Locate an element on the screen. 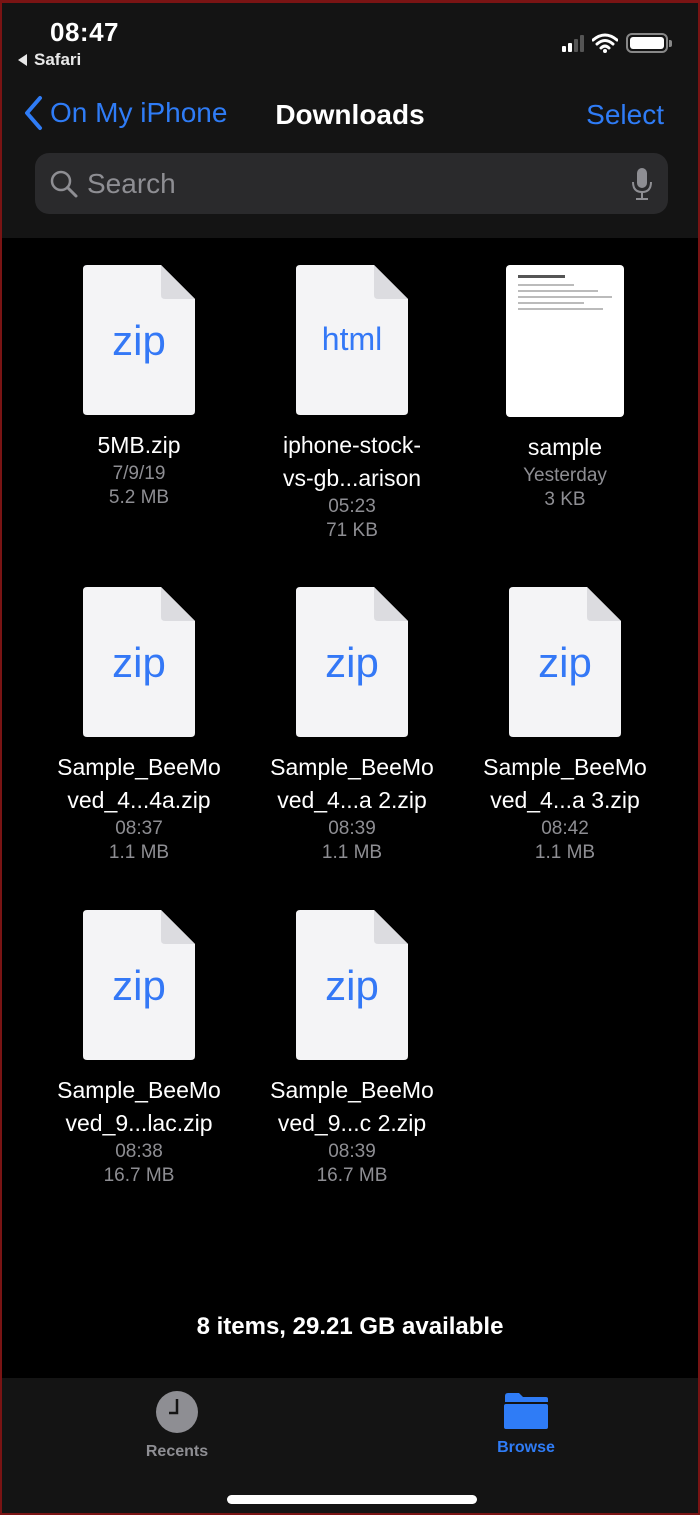 This screenshot has width=700, height=1515. file-name-line: sample is located at coordinates (565, 447).